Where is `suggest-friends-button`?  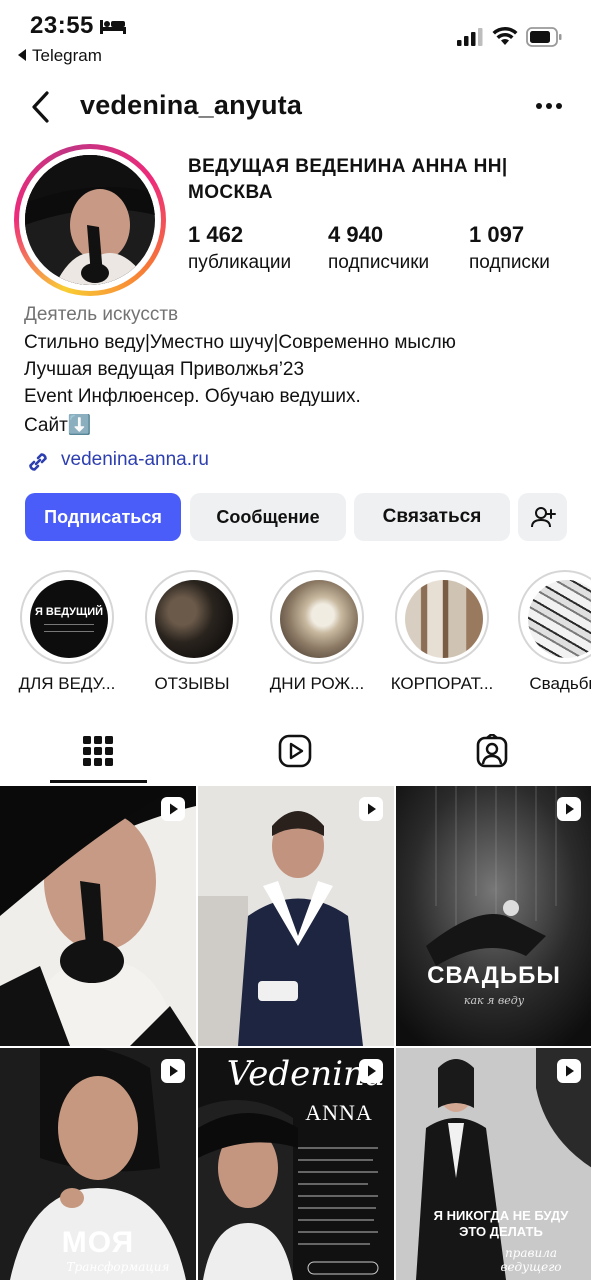 suggest-friends-button is located at coordinates (542, 517).